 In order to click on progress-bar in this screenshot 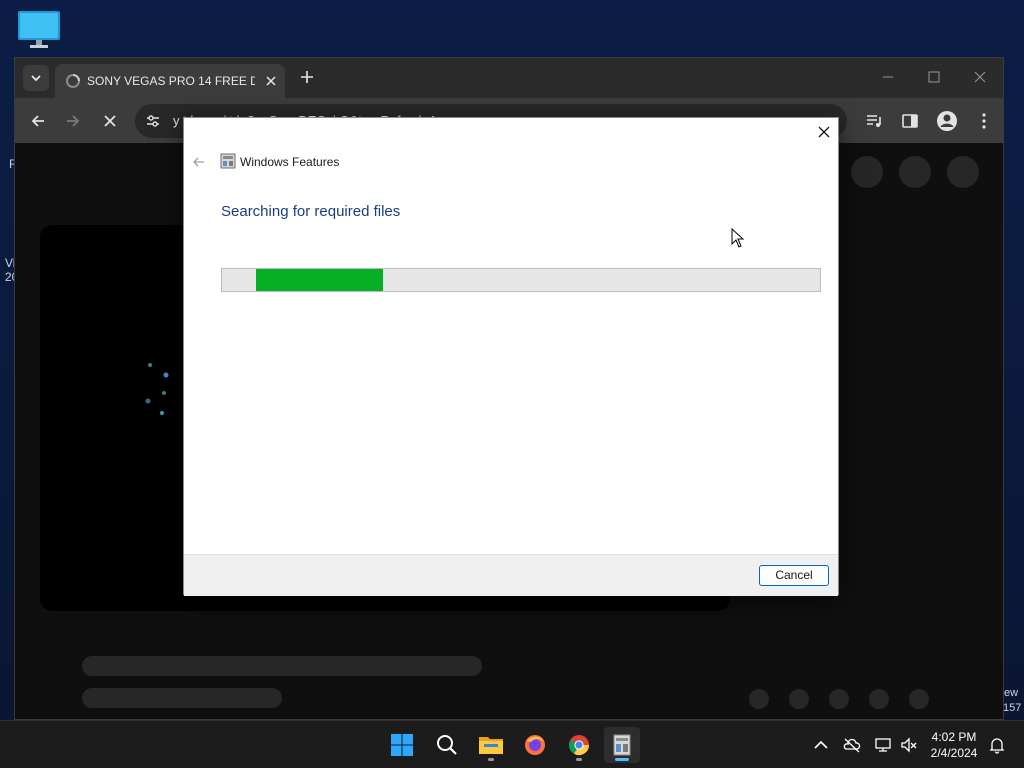, I will do `click(521, 280)`.